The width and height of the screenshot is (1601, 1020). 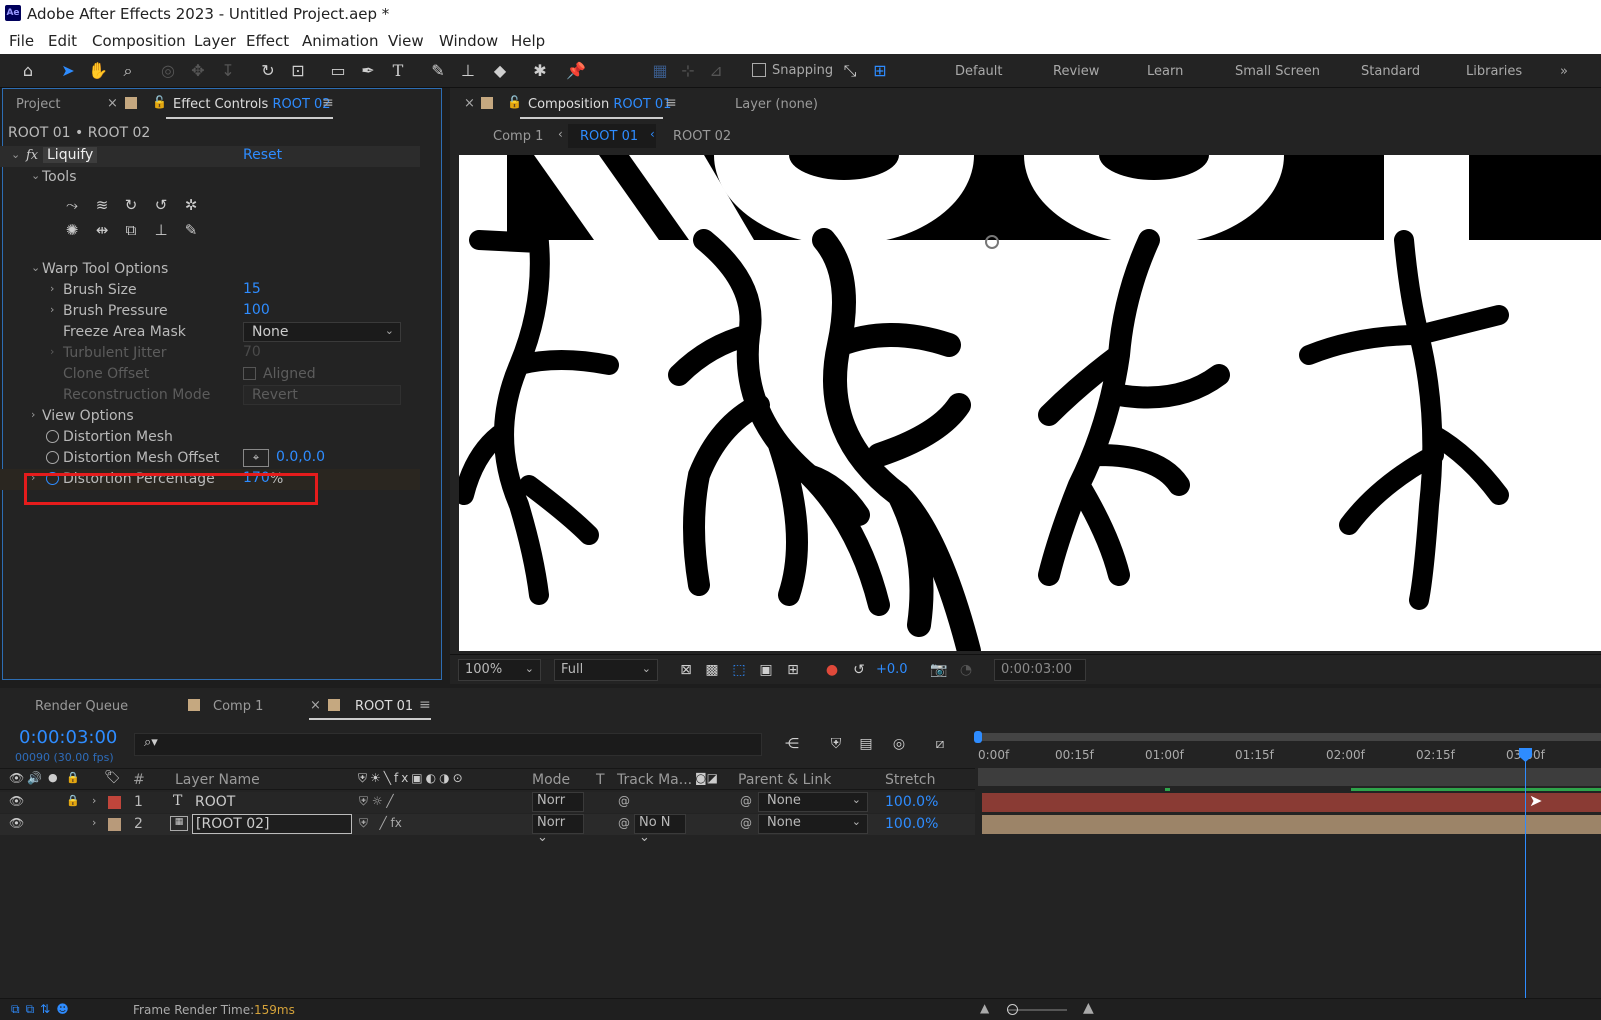 I want to click on spiral-icon: @, so click(x=624, y=823).